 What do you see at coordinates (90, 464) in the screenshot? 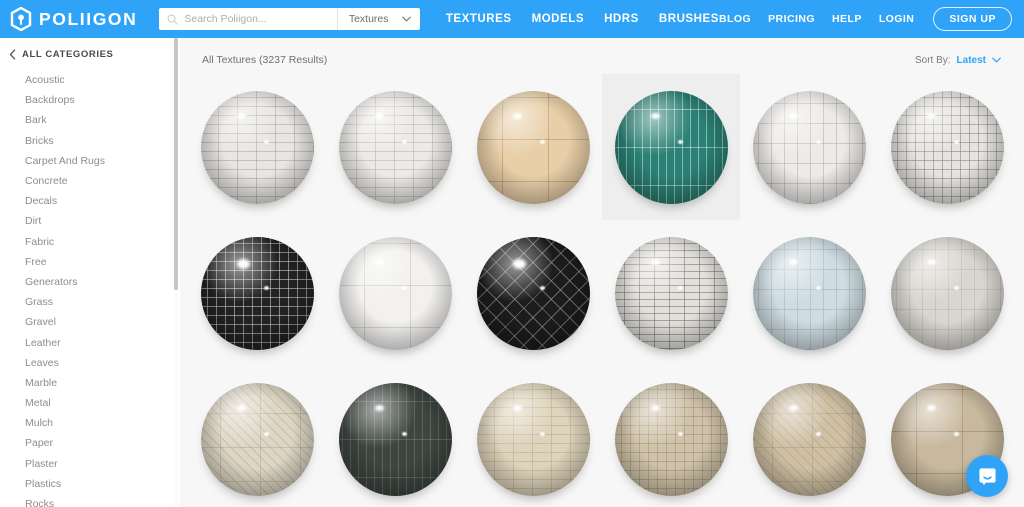
I see `sidebar-item-plaster: Plaster` at bounding box center [90, 464].